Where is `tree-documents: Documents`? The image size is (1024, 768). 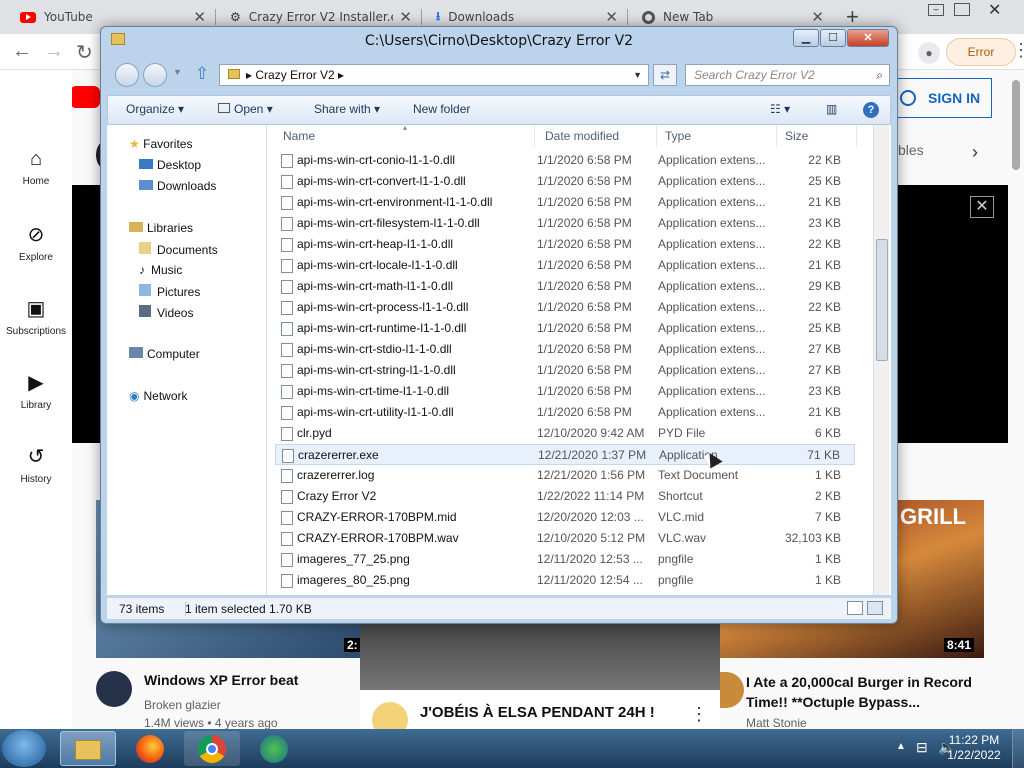
tree-documents: Documents is located at coordinates (178, 249).